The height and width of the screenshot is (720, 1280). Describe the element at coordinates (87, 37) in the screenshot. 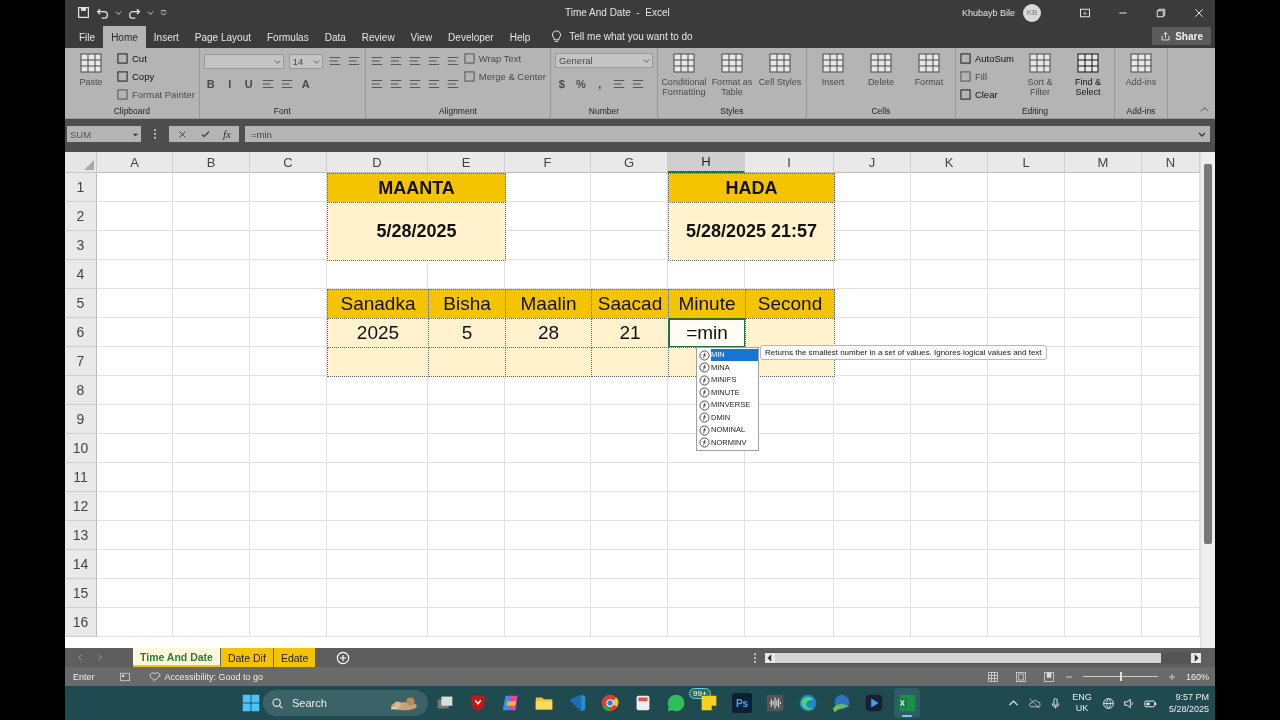

I see `ribbon-tab: File` at that location.